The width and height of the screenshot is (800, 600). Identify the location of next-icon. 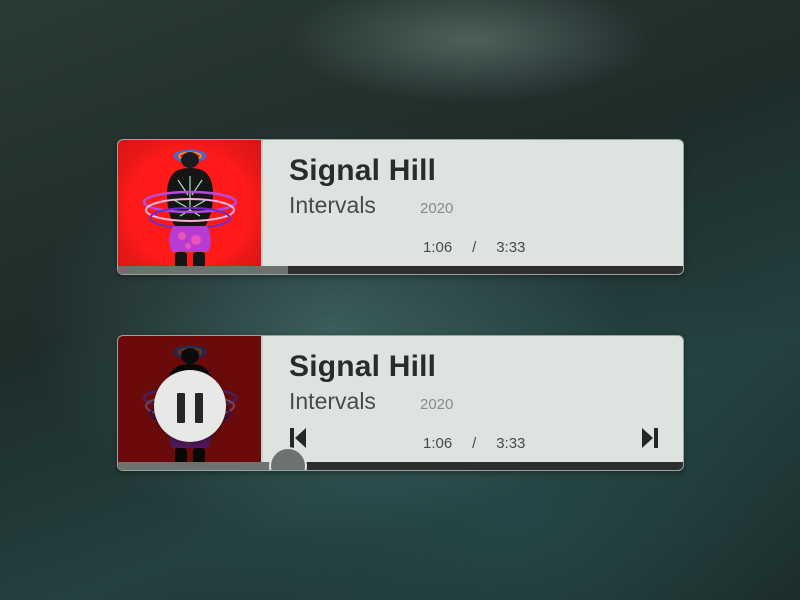
(650, 438).